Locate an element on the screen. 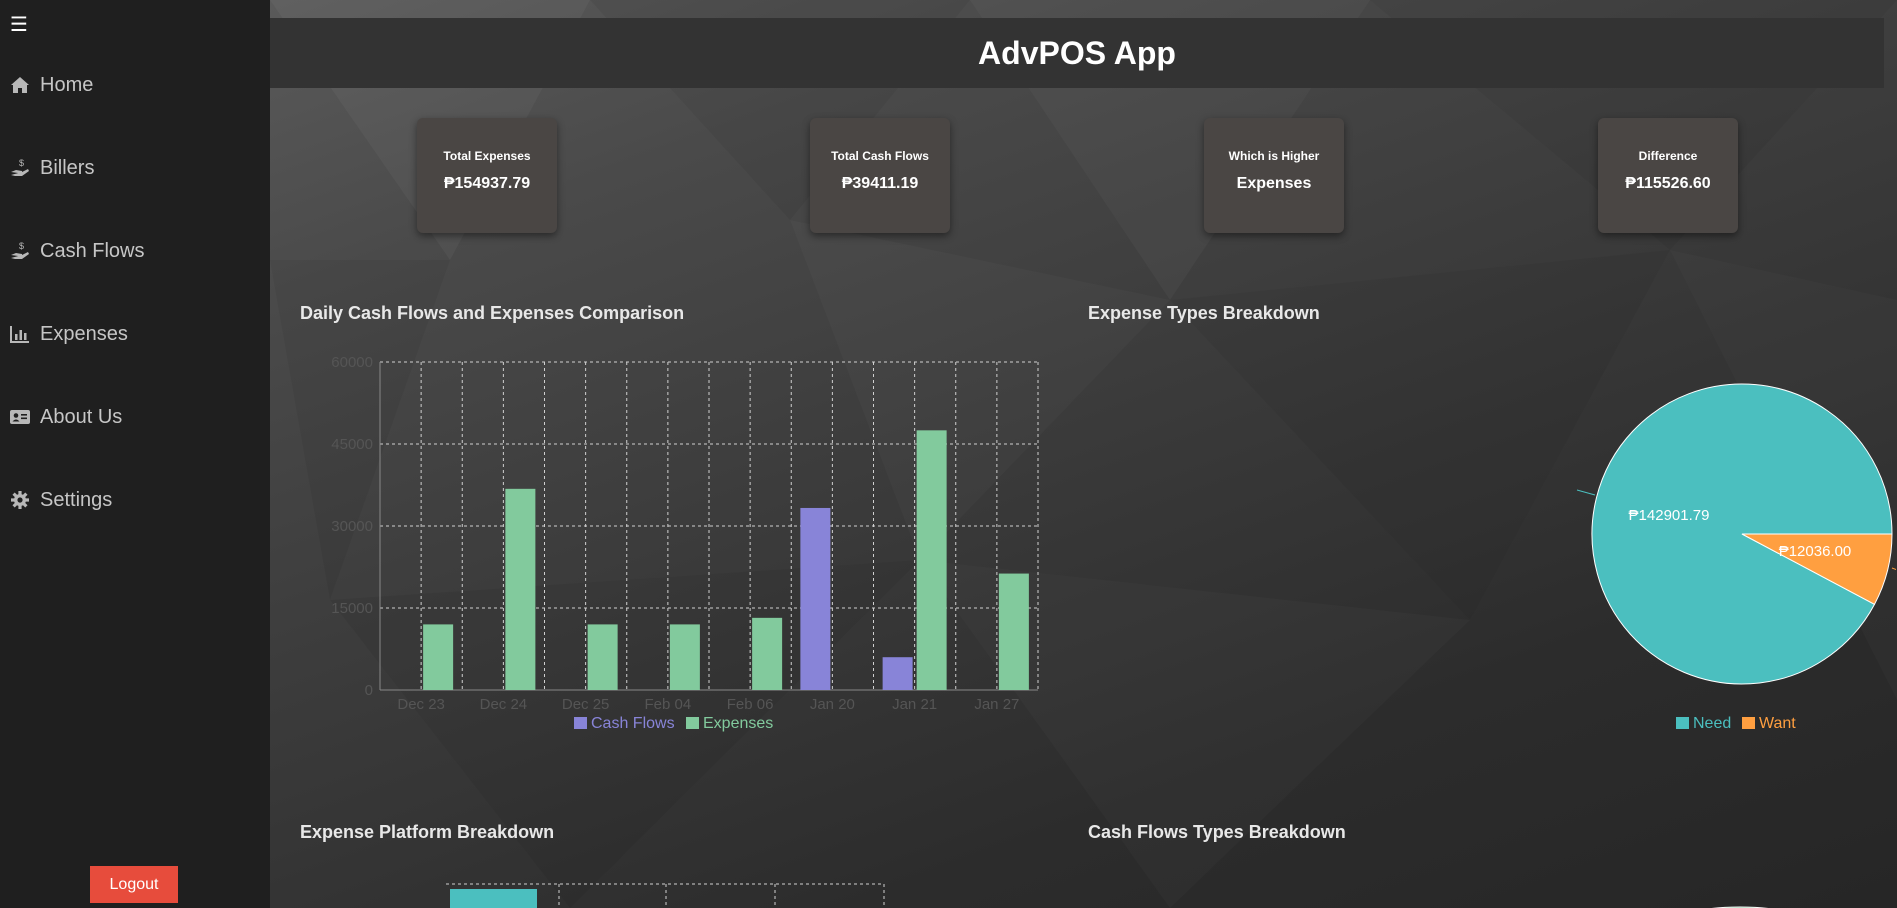 The height and width of the screenshot is (908, 1897). difference-card: Difference ₱115526.60 is located at coordinates (1668, 175).